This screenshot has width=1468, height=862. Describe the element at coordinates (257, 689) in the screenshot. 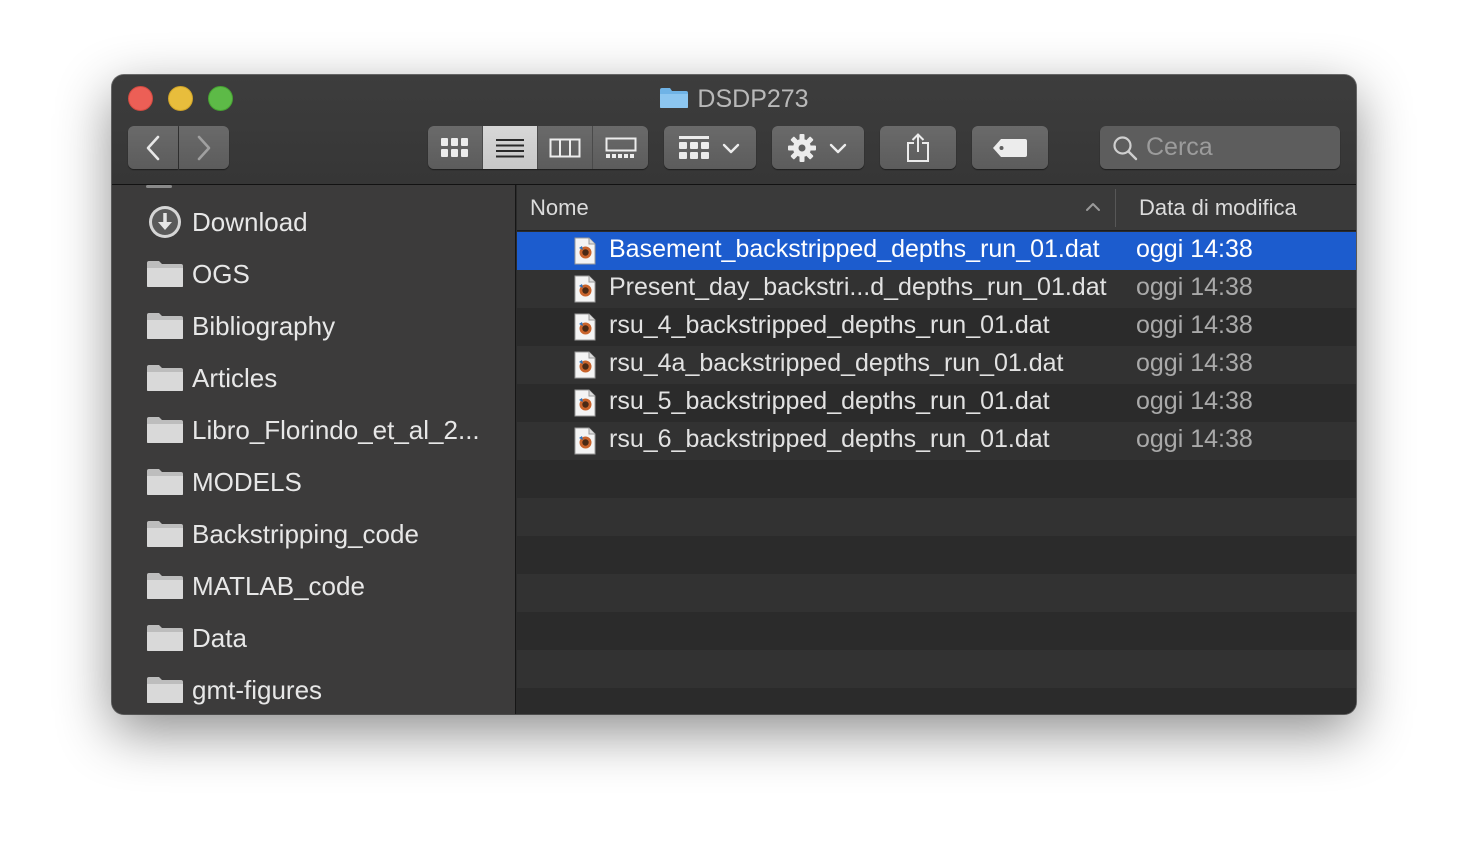

I see `sidebar-item-label: gmt-figures` at that location.